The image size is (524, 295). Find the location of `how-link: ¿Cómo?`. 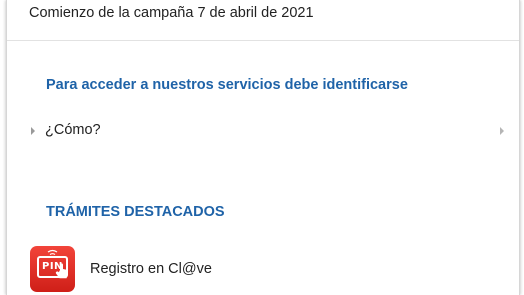

how-link: ¿Cómo? is located at coordinates (73, 130).